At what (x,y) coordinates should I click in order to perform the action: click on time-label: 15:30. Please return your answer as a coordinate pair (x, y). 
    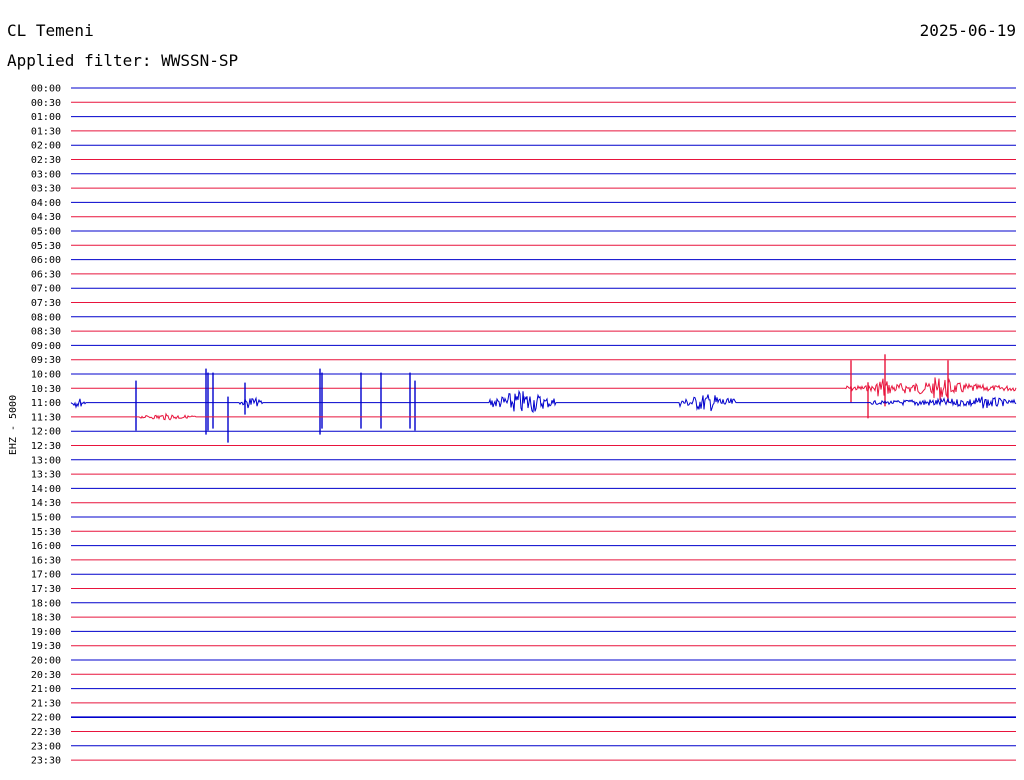
    Looking at the image, I should click on (46, 532).